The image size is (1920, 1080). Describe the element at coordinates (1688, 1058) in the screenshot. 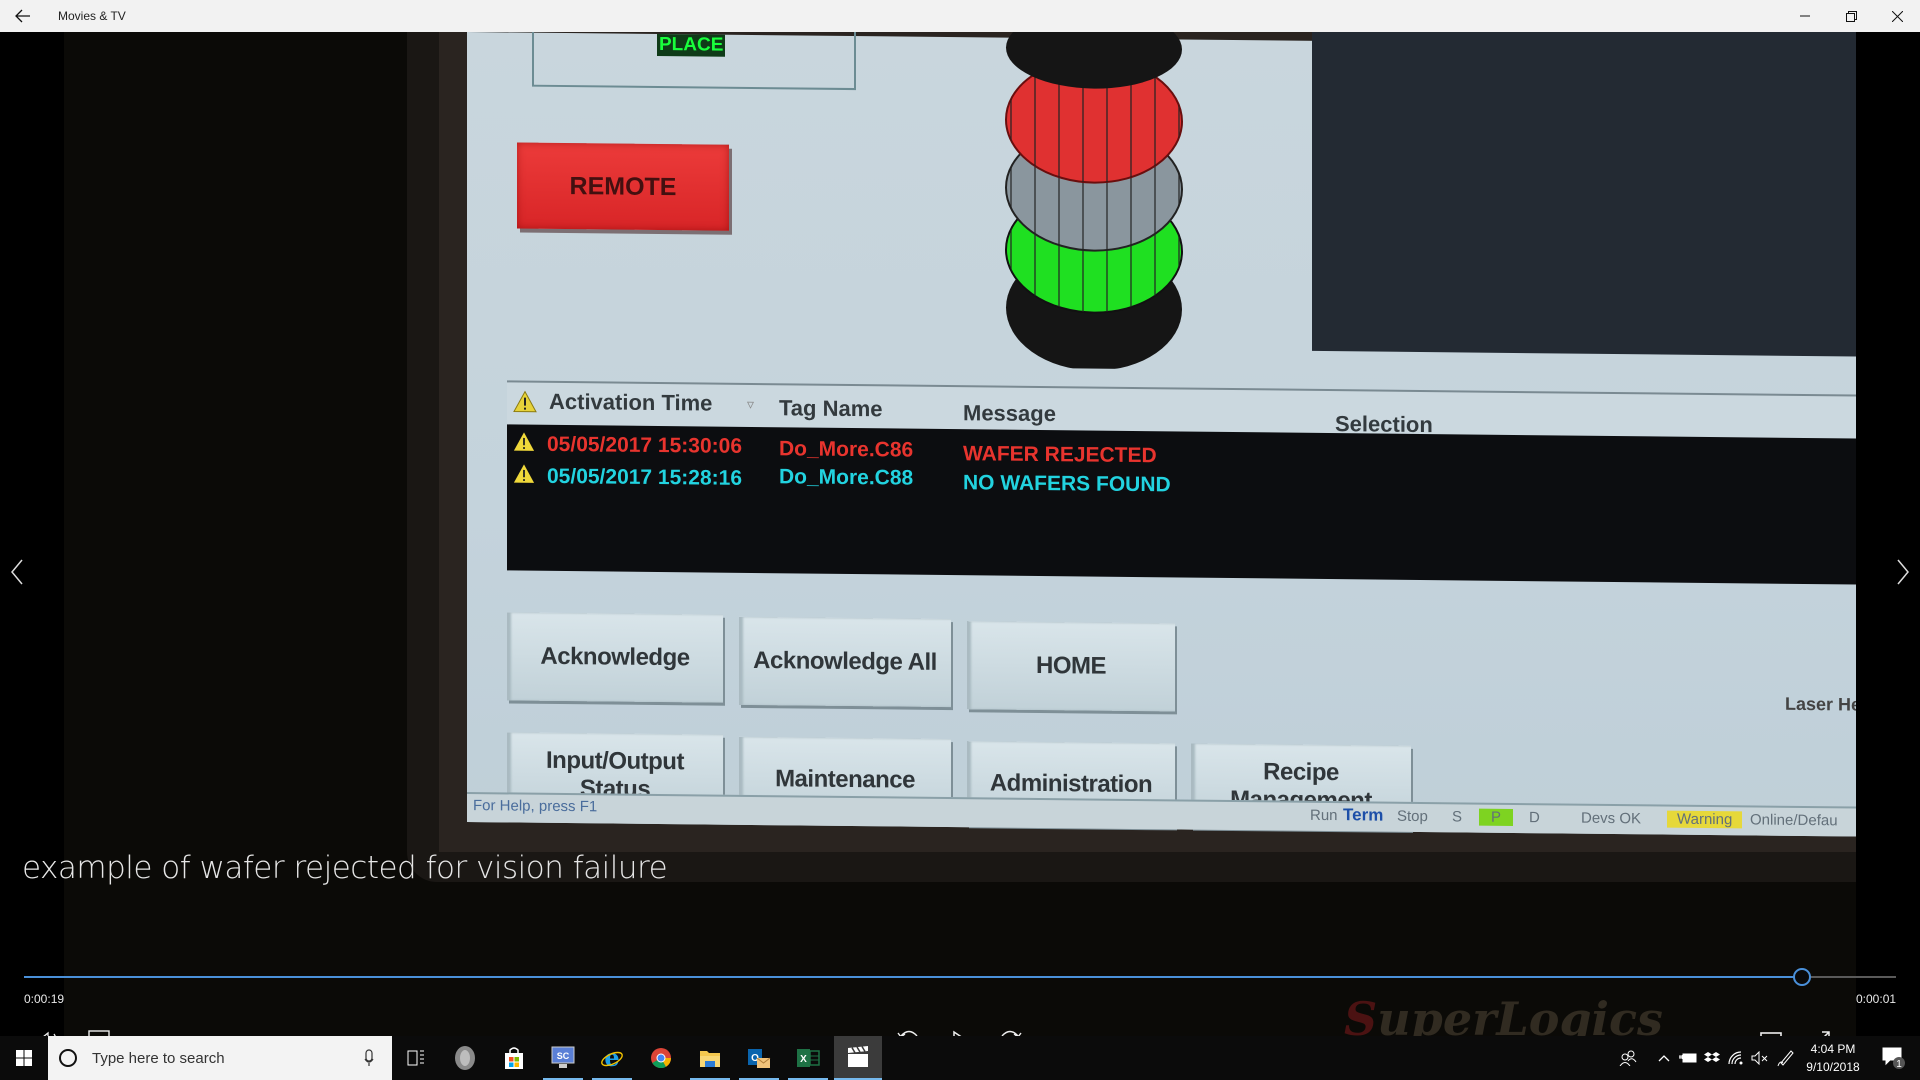

I see `battery-button` at that location.